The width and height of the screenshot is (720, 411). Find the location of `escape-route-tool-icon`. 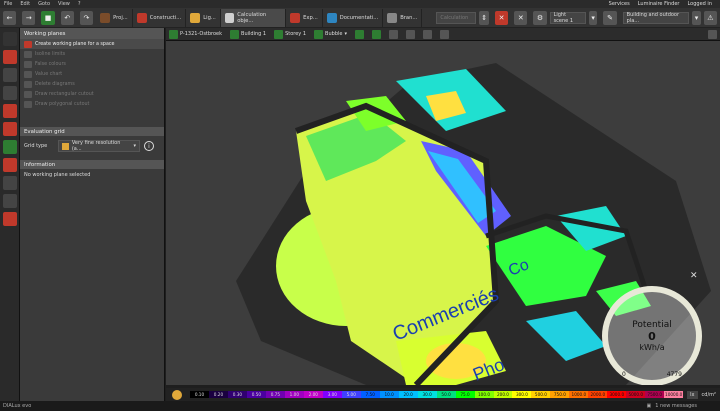

escape-route-tool-icon is located at coordinates (10, 147).